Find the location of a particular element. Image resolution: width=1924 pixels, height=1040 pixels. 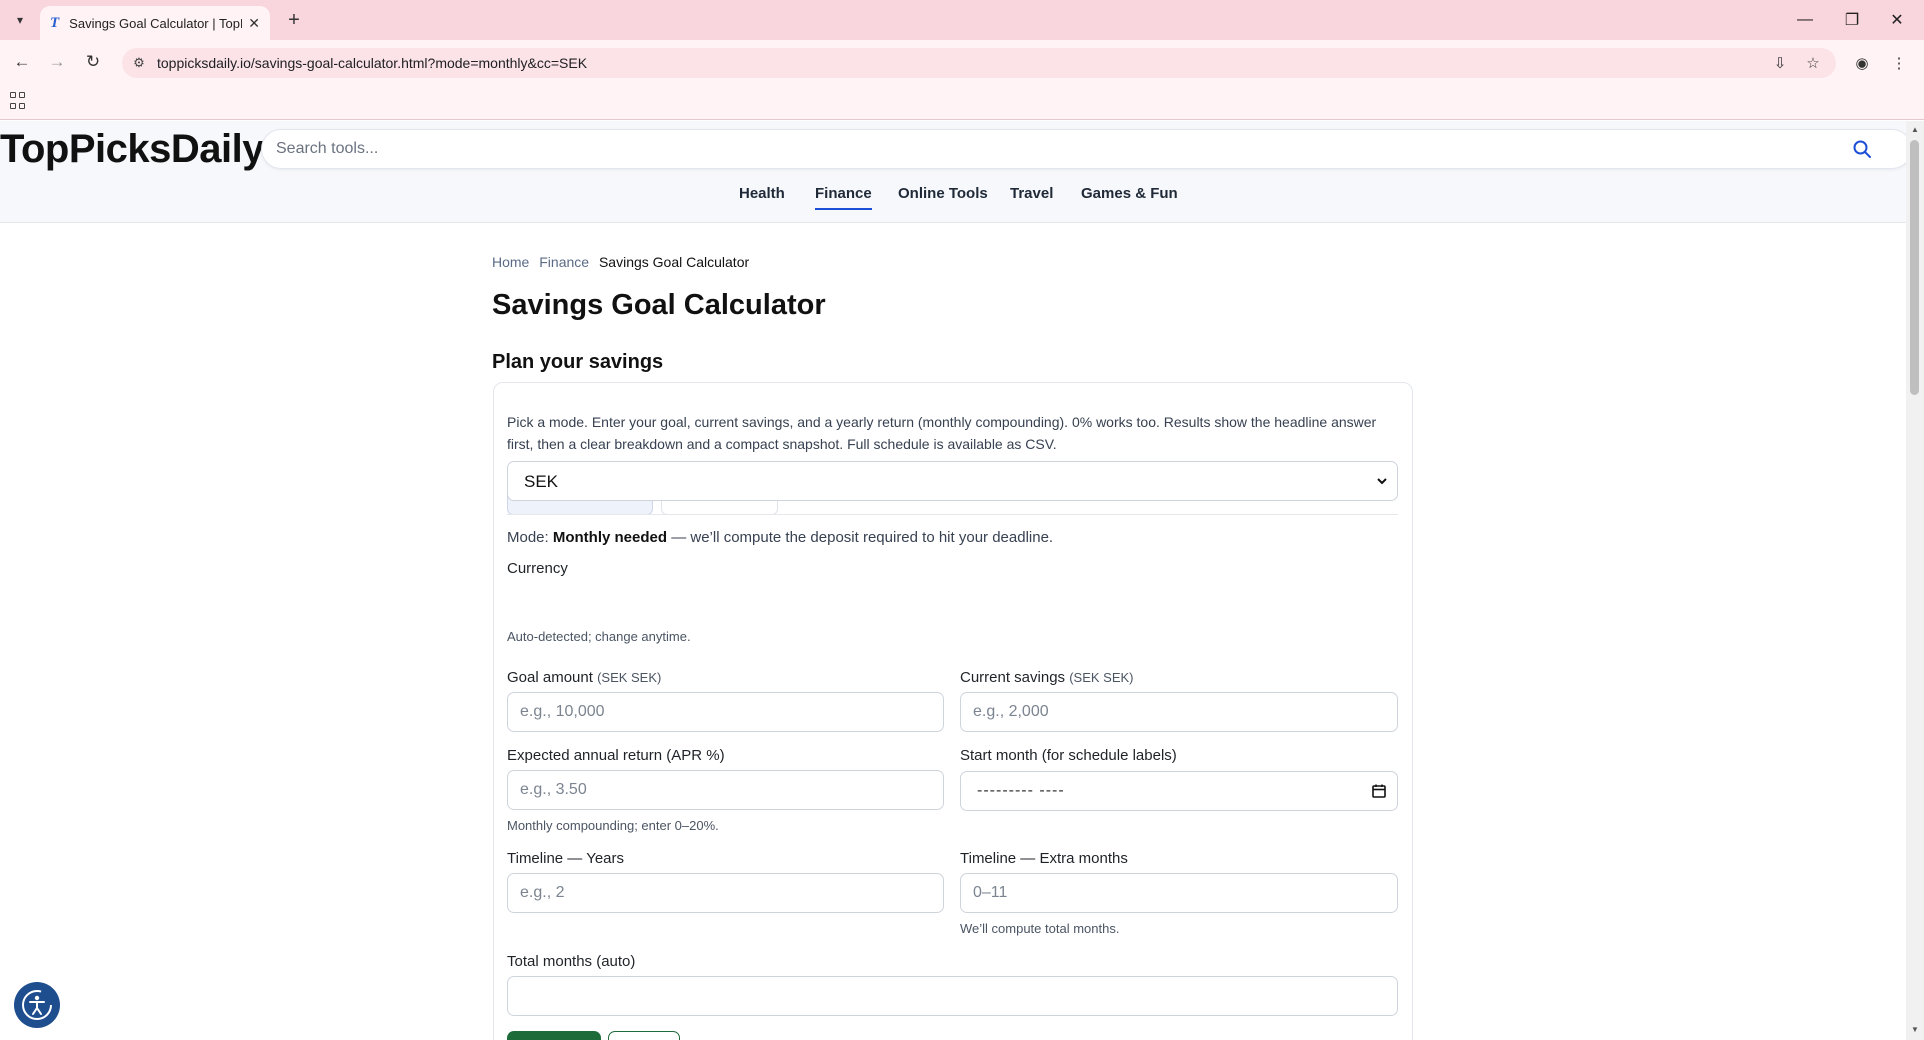

currency-hint: Auto-detected; change anytime. is located at coordinates (599, 636).